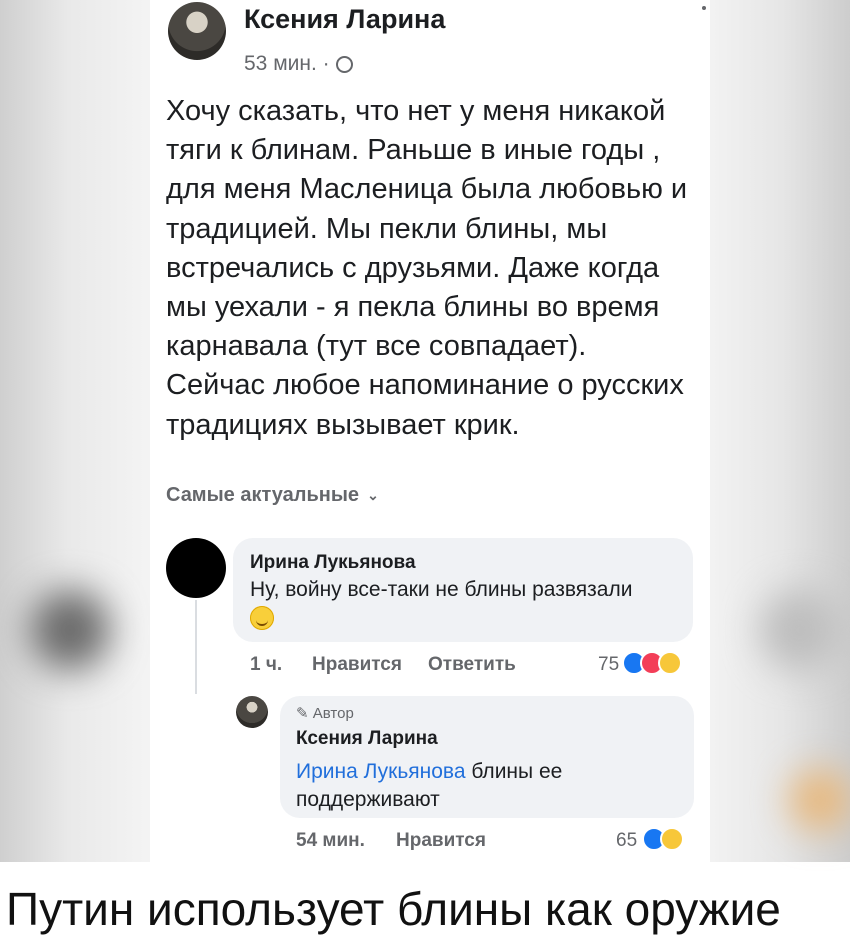 This screenshot has height=949, width=850. Describe the element at coordinates (333, 713) in the screenshot. I see `author-badge-label: Автор` at that location.